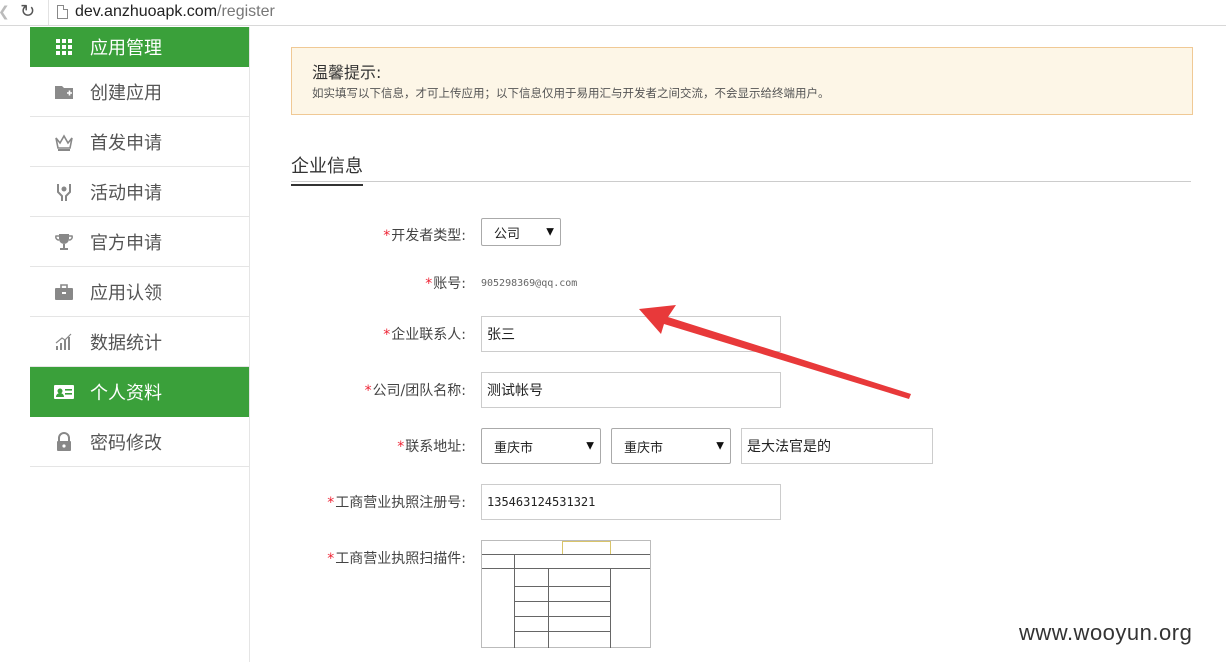 The width and height of the screenshot is (1226, 662). I want to click on hands-icon, so click(64, 192).